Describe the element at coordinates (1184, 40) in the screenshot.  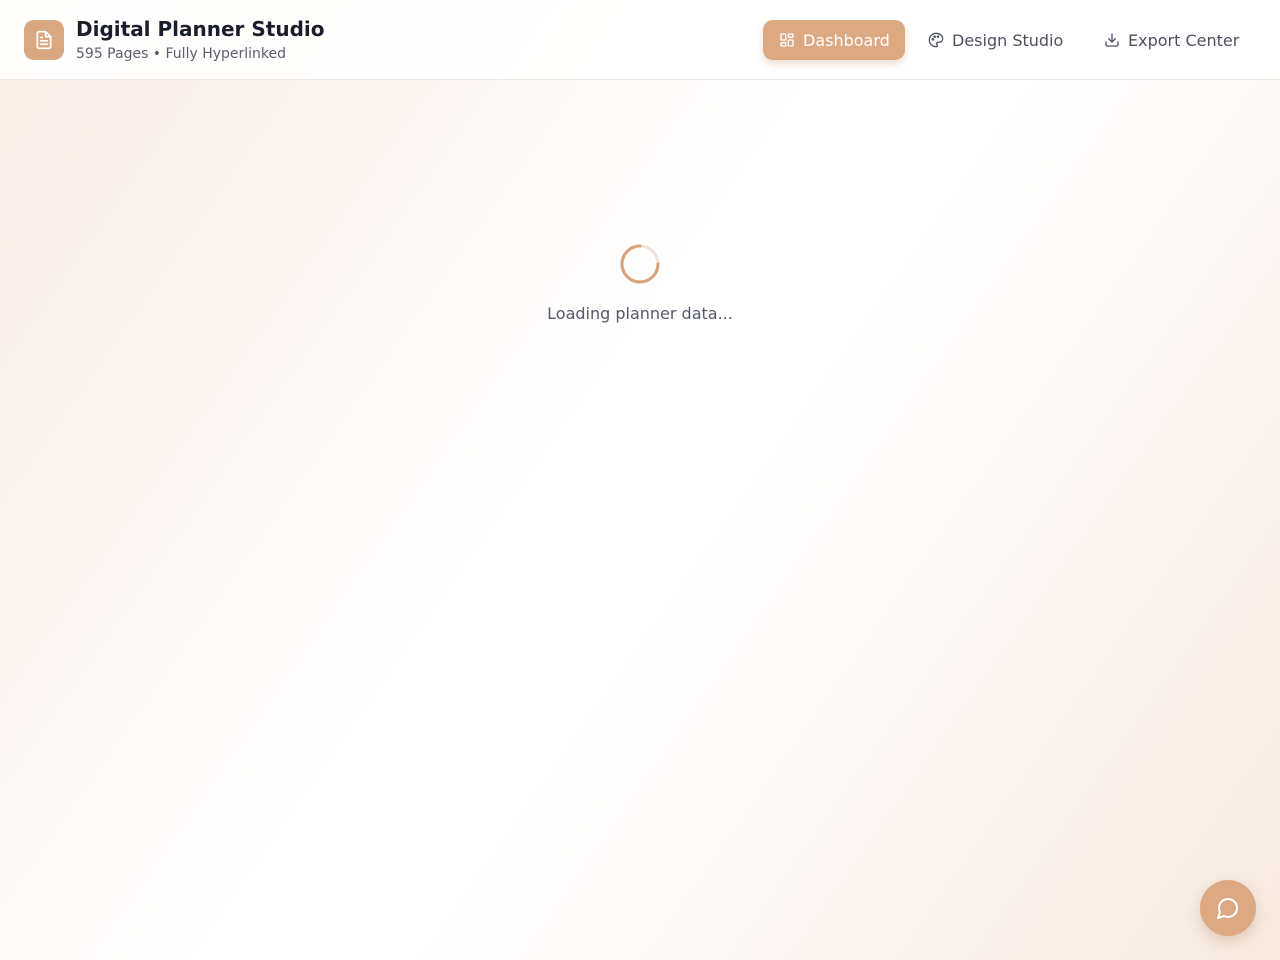
I see `nav-export-center-label: Export Center` at that location.